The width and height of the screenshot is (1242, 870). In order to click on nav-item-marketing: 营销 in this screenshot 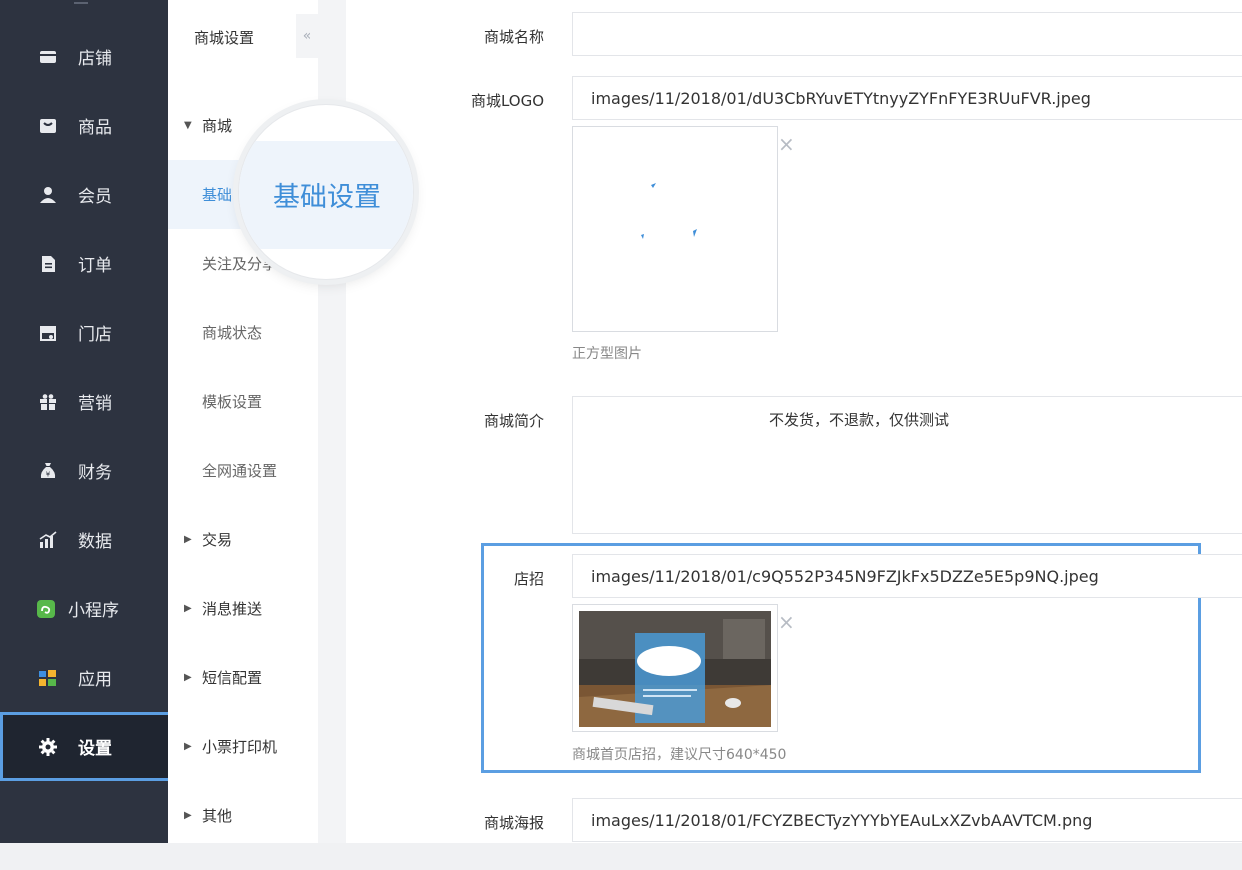, I will do `click(84, 401)`.